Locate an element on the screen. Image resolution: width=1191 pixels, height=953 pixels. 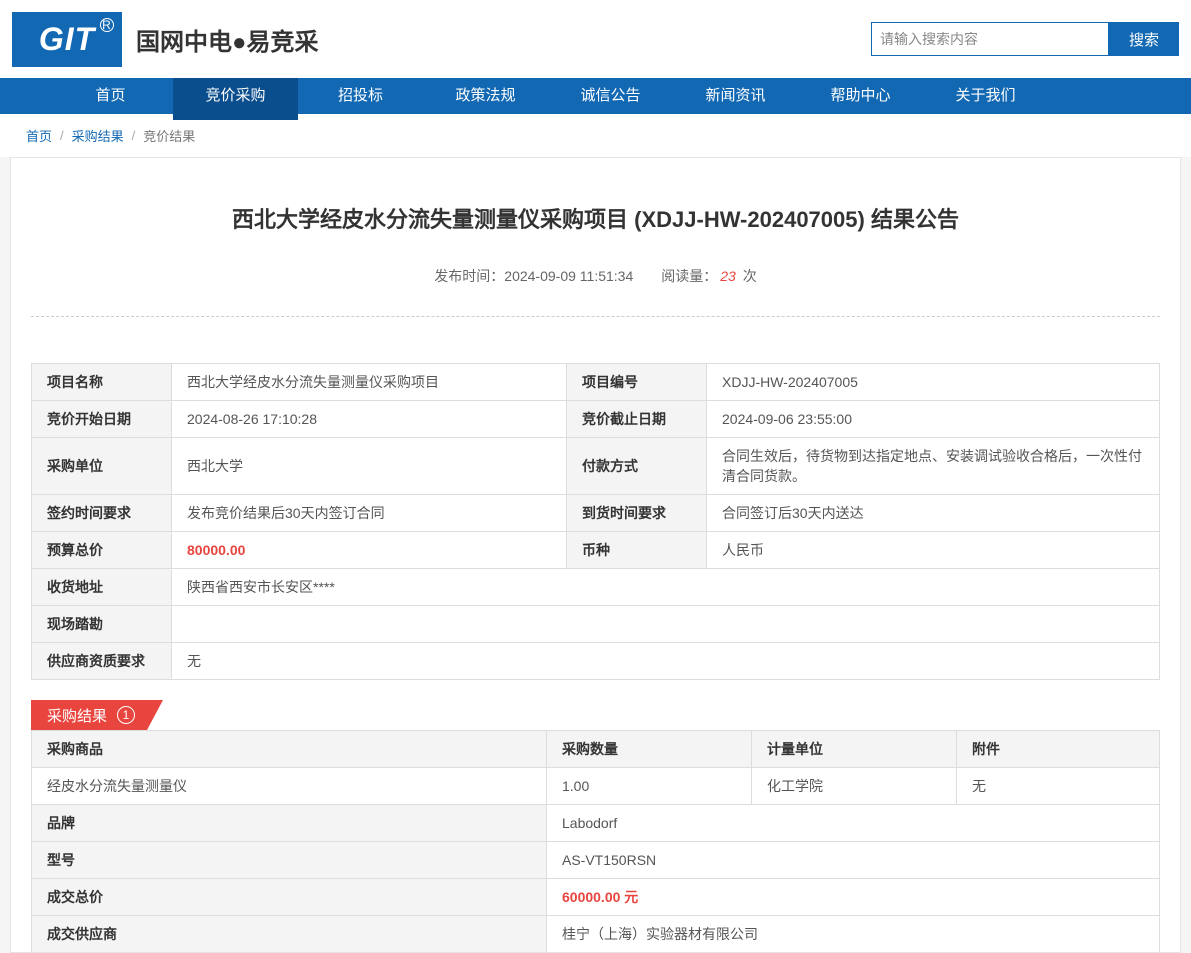
table-row: 成交总价 60000.00 元 is located at coordinates (595, 897).